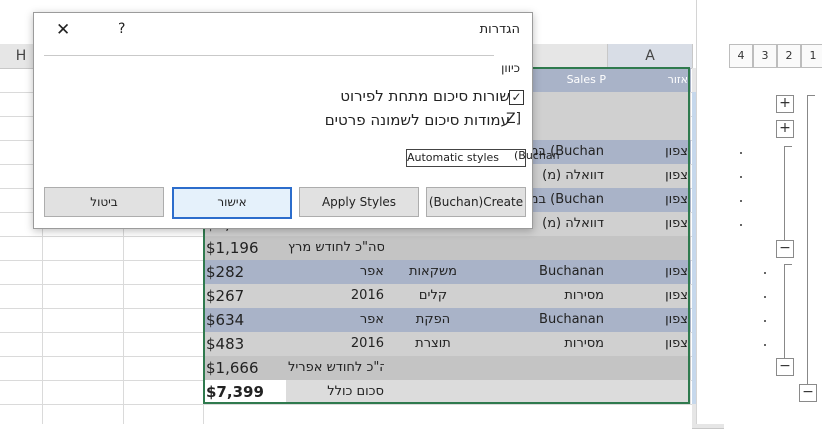  I want to click on cell-e: $7,399, so click(245, 392).